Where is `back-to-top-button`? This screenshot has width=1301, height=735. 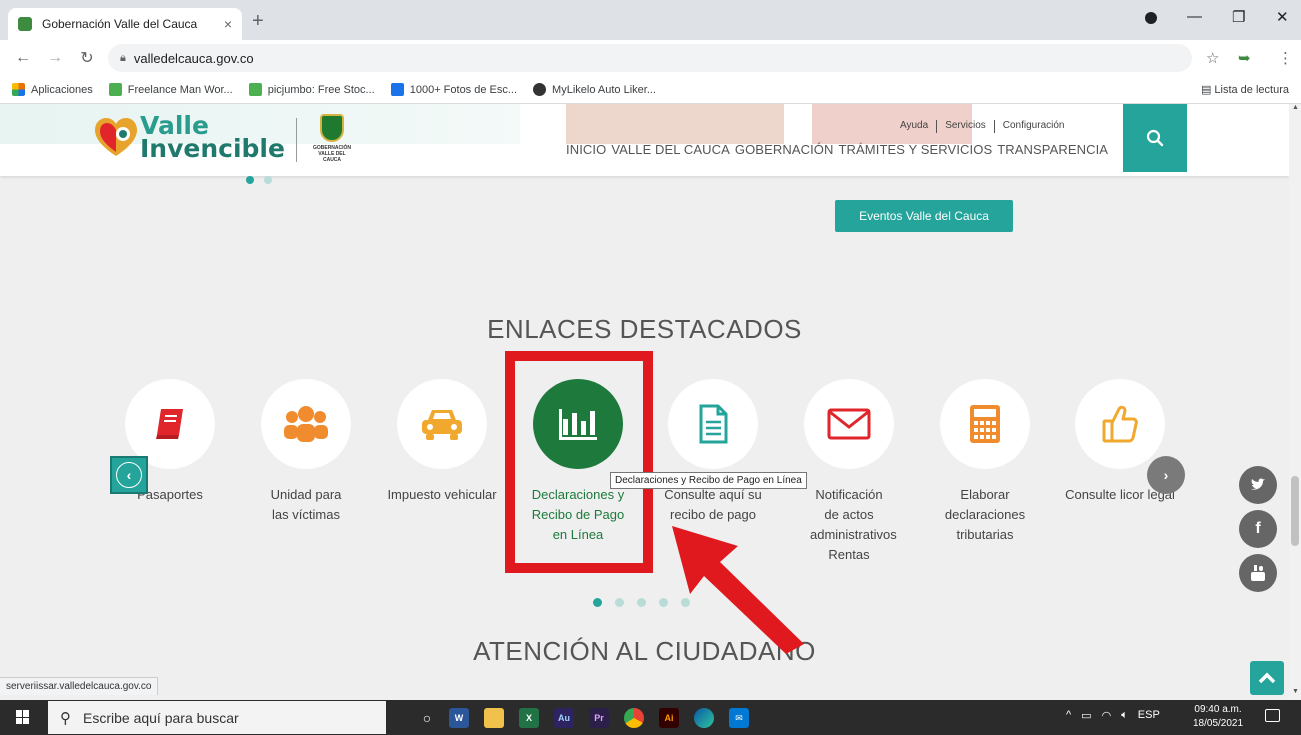 back-to-top-button is located at coordinates (1267, 678).